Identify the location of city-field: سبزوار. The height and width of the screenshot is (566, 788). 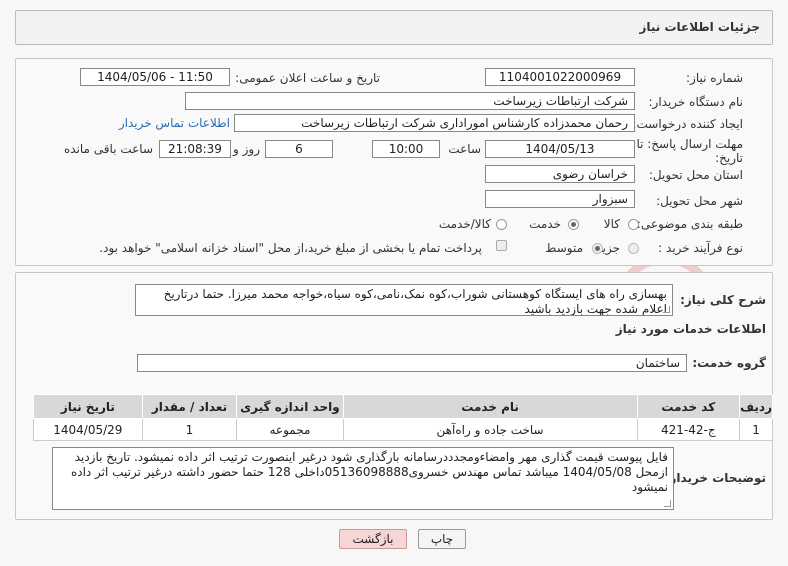
(560, 199).